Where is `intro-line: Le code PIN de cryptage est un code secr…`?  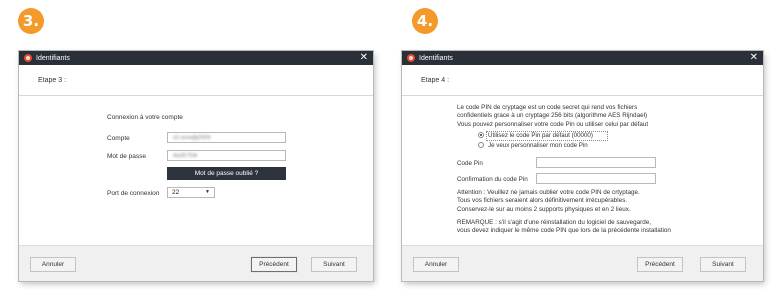 intro-line: Le code PIN de cryptage est un code secr… is located at coordinates (547, 107).